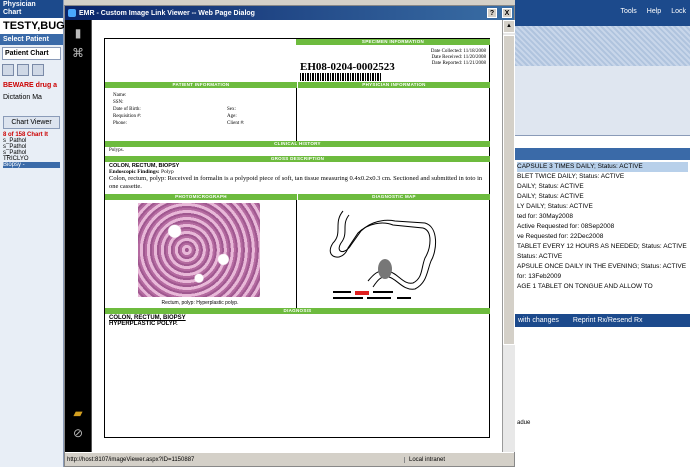 The height and width of the screenshot is (467, 690). Describe the element at coordinates (602, 177) in the screenshot. I see `list-item: BLET TWICE DAILY; Status: ACTIVE` at that location.